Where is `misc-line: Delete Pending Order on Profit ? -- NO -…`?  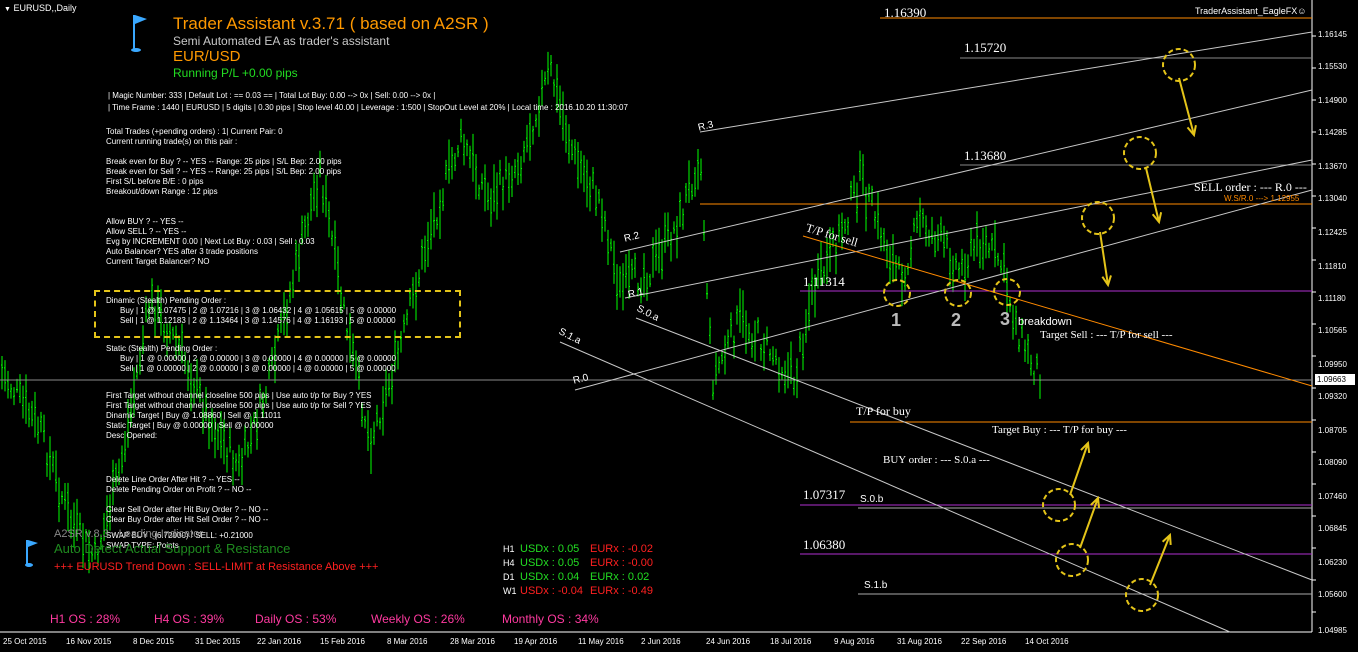
misc-line: Delete Pending Order on Profit ? -- NO -… is located at coordinates (179, 489).